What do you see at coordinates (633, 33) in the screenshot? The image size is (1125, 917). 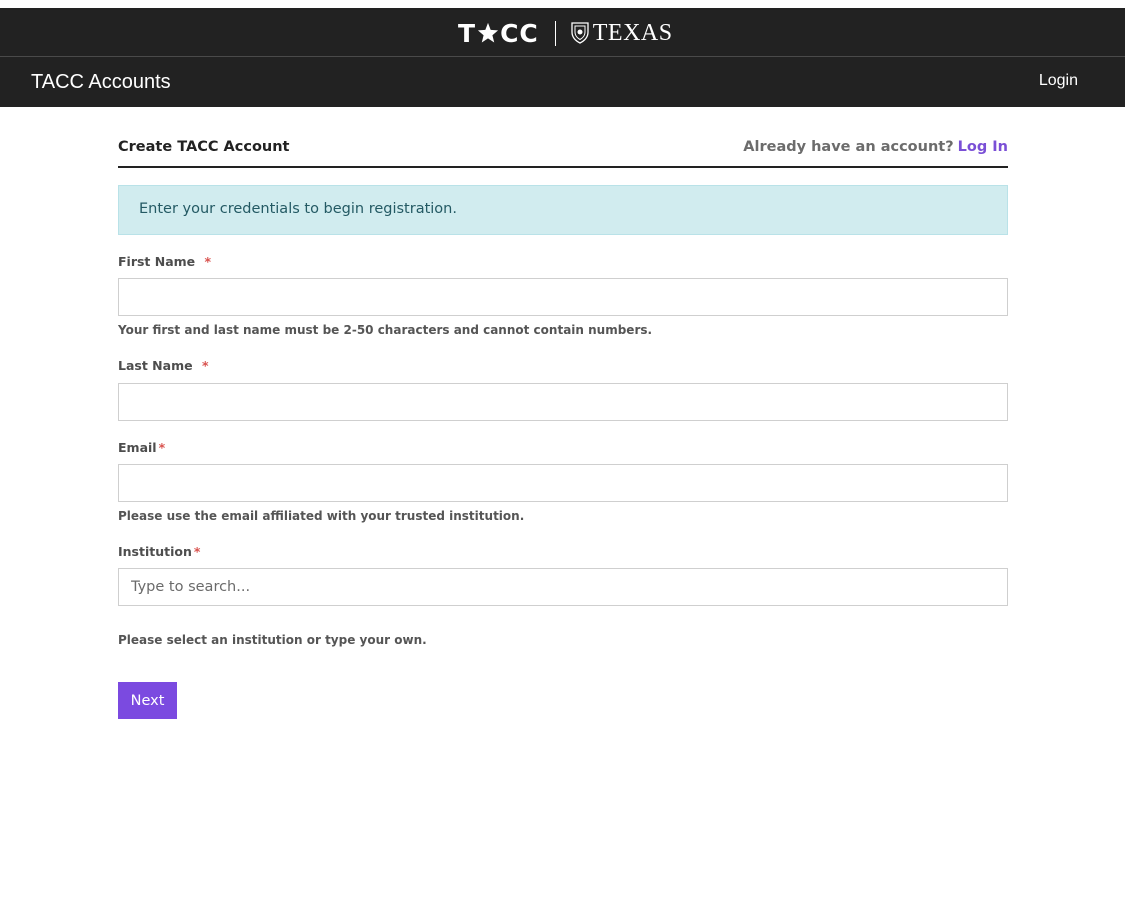 I see `texas-logo: TEXAS` at bounding box center [633, 33].